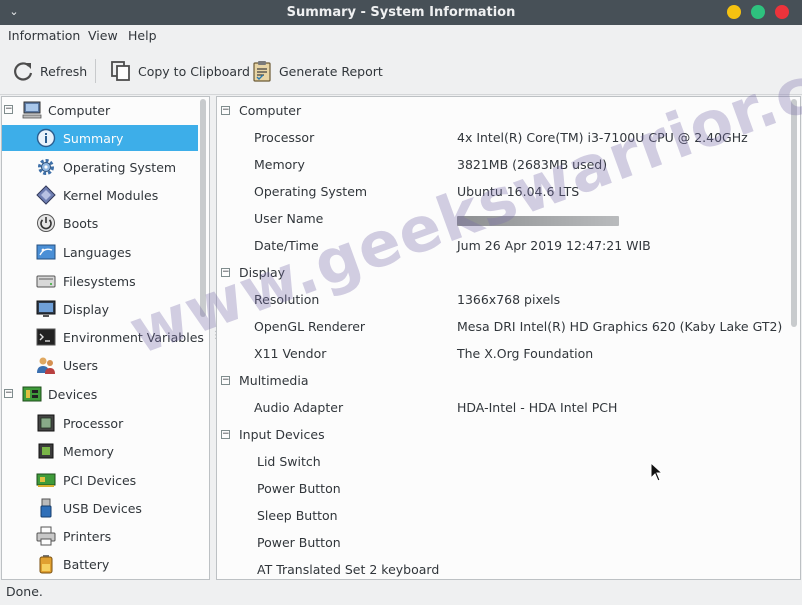 This screenshot has width=802, height=605. Describe the element at coordinates (656, 472) in the screenshot. I see `mouse-cursor-icon` at that location.